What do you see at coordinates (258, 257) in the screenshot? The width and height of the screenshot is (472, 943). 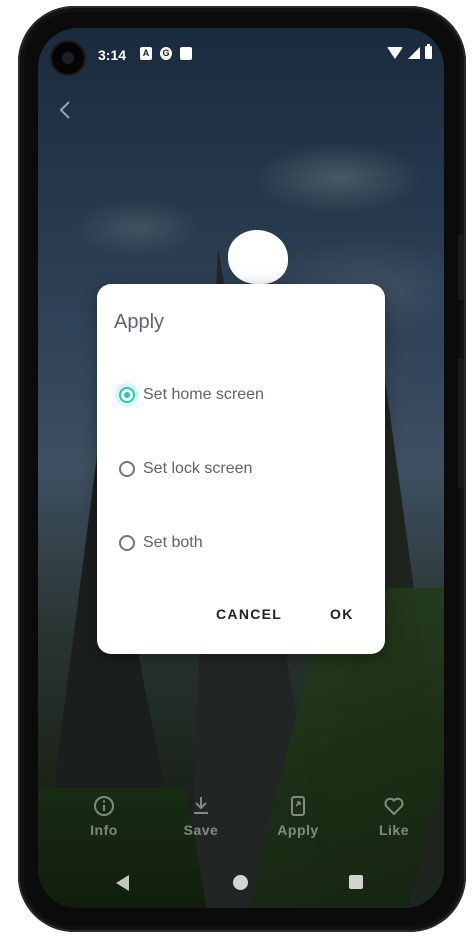 I see `redaction-blob` at bounding box center [258, 257].